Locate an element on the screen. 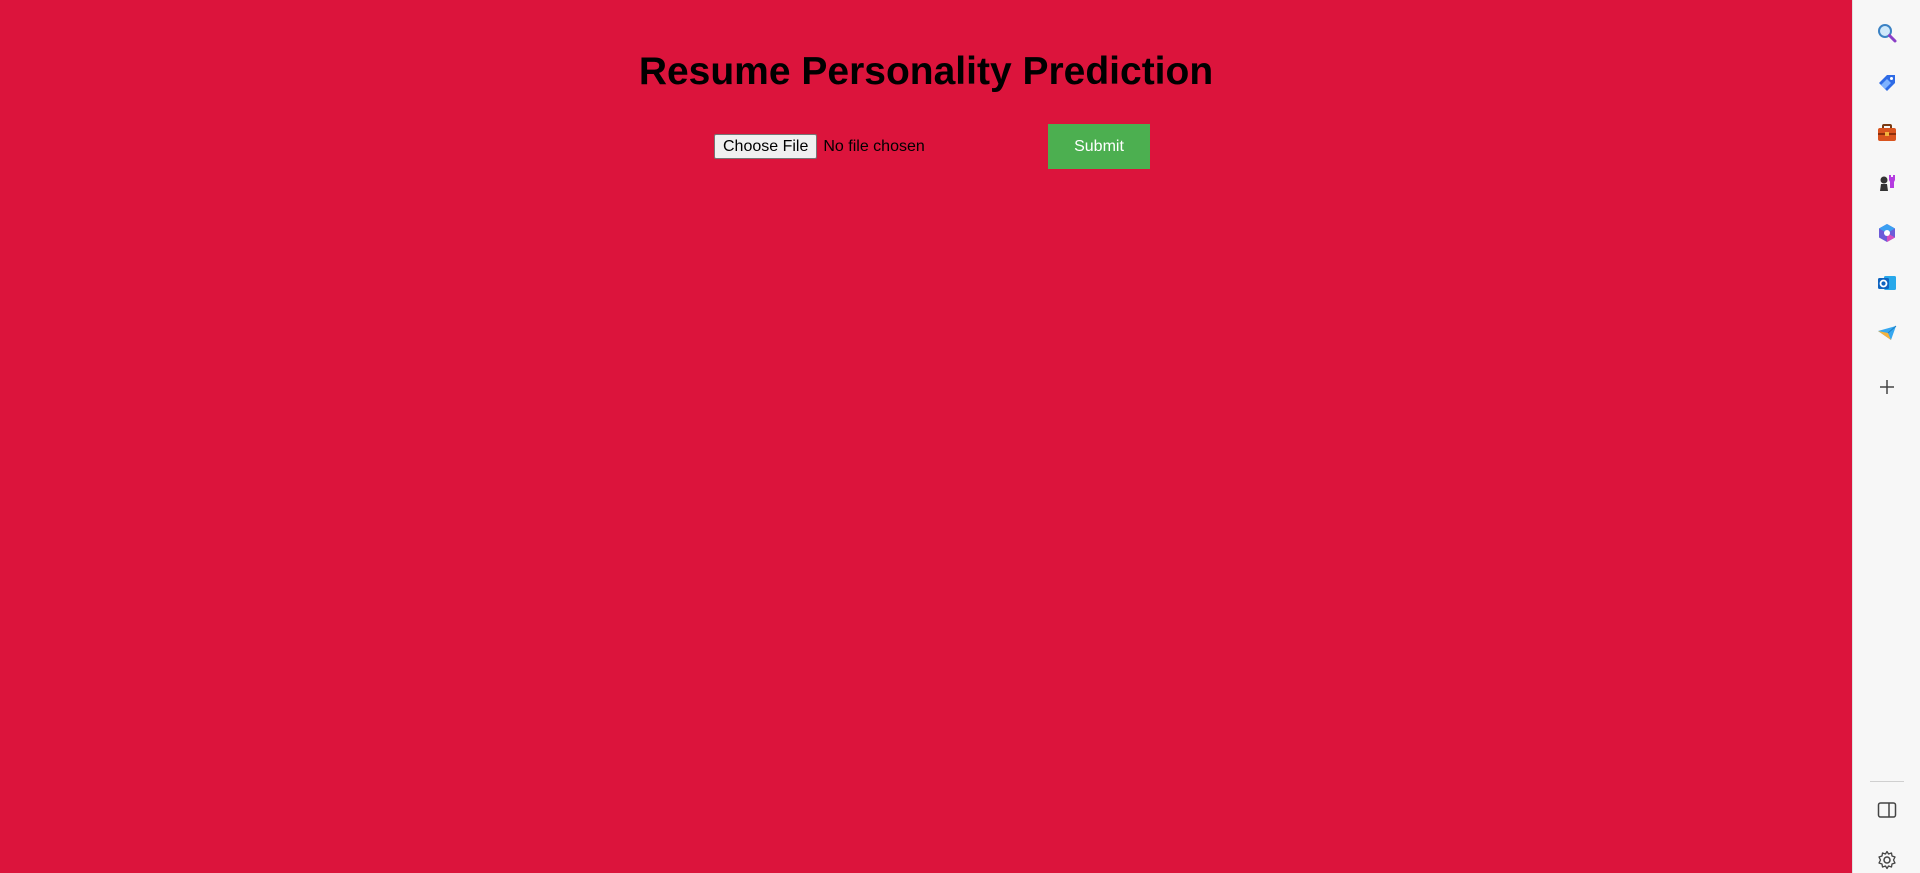  page-title: Resume Personality Prediction is located at coordinates (926, 71).